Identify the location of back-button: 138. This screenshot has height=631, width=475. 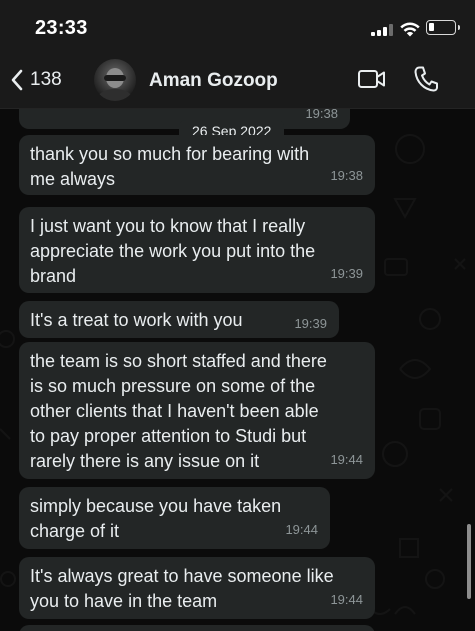
(36, 80).